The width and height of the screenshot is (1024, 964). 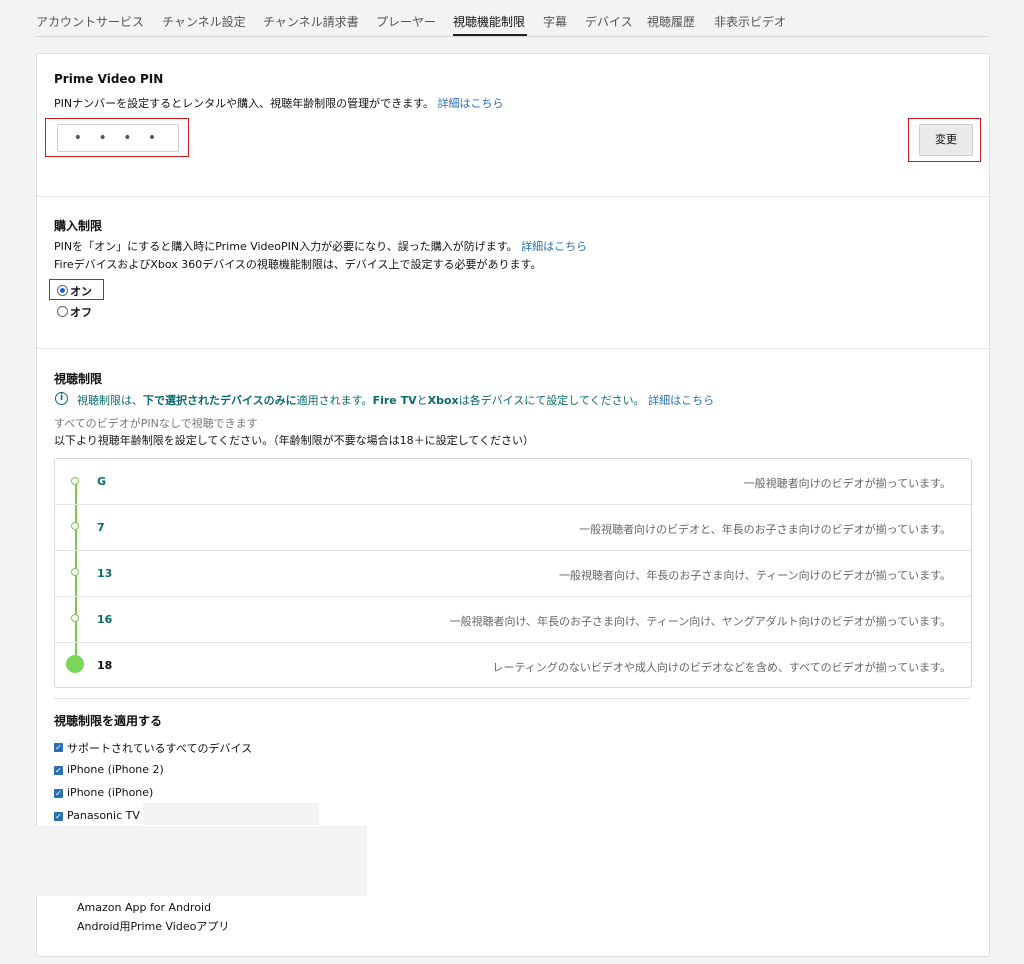 I want to click on rating-node-selected, so click(x=75, y=664).